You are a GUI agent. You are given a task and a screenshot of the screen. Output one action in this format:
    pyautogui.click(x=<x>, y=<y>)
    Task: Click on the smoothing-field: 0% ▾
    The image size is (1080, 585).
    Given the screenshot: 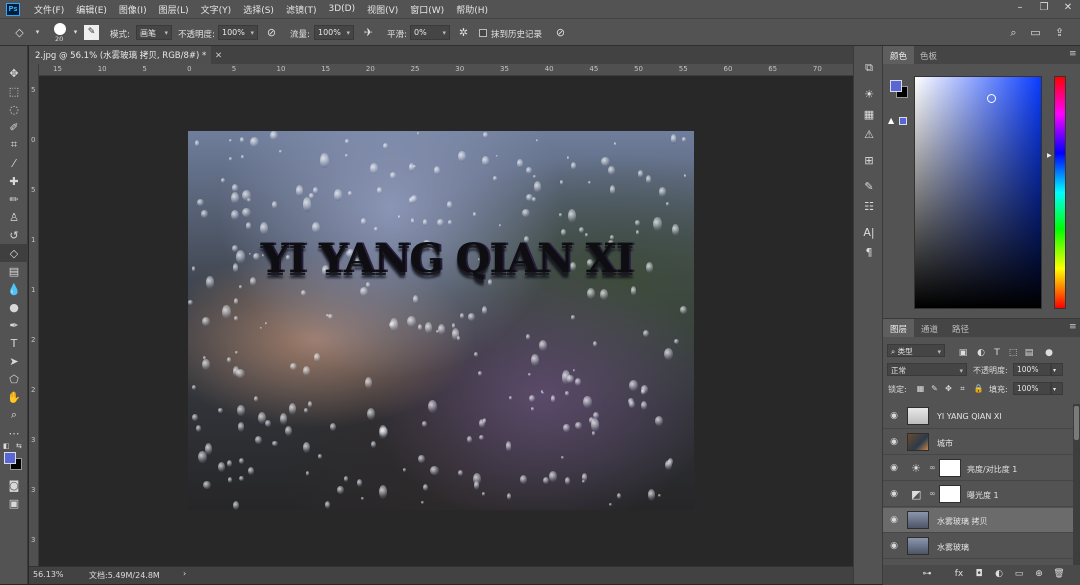 What is the action you would take?
    pyautogui.click(x=430, y=32)
    